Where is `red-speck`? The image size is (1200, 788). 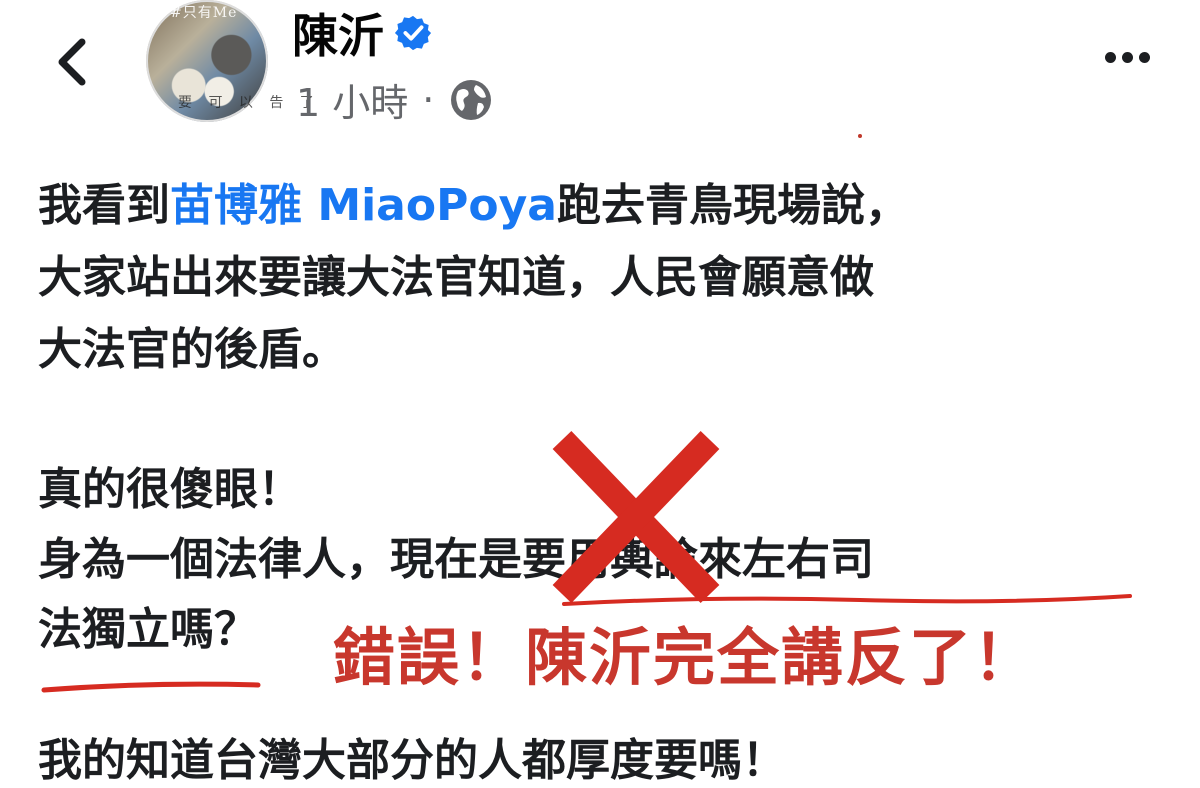 red-speck is located at coordinates (860, 136).